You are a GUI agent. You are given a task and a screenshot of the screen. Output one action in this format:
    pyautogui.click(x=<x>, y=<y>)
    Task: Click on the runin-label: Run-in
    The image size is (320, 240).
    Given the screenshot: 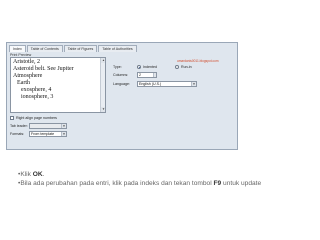 What is the action you would take?
    pyautogui.click(x=186, y=67)
    